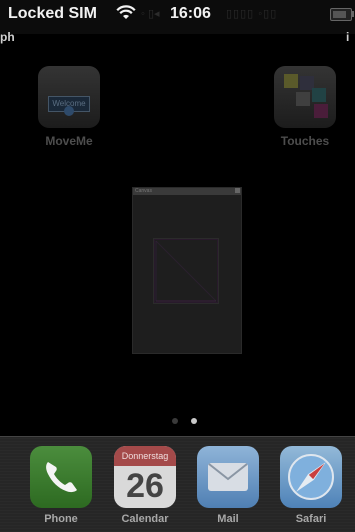  I want to click on calendar-icon: Donnerstag 26, so click(145, 477).